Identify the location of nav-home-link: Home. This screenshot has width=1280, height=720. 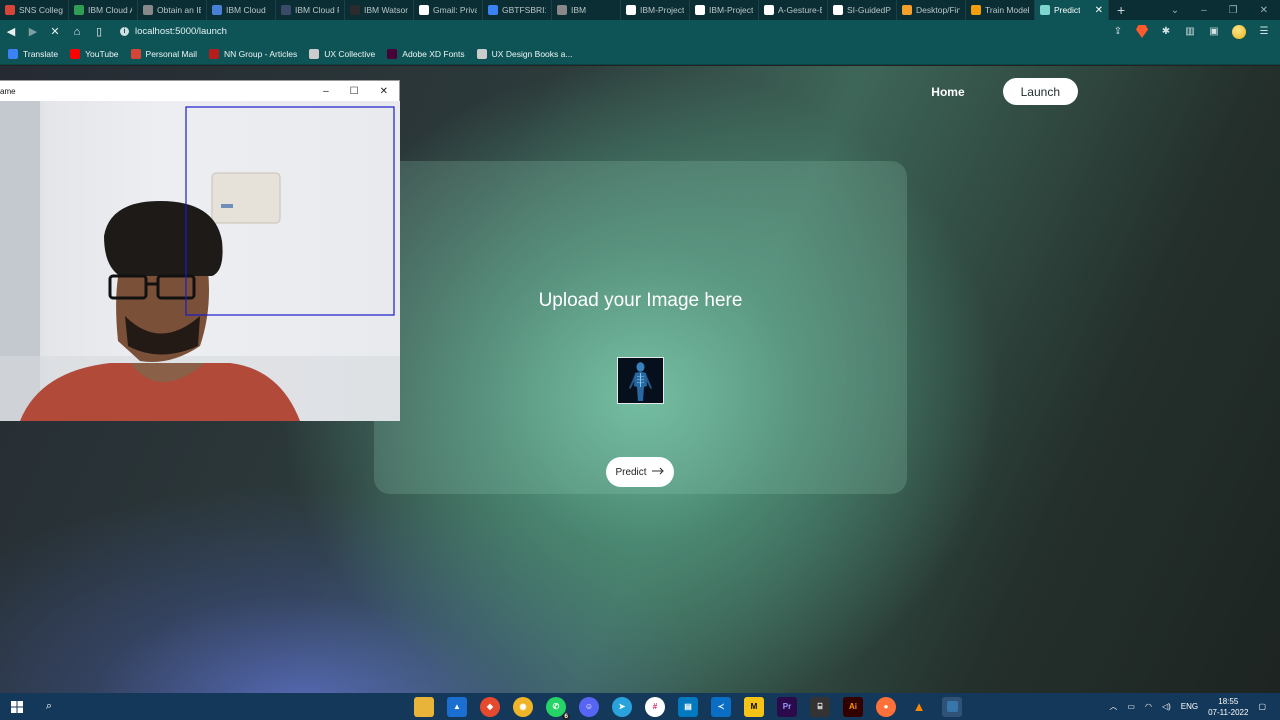
(947, 92).